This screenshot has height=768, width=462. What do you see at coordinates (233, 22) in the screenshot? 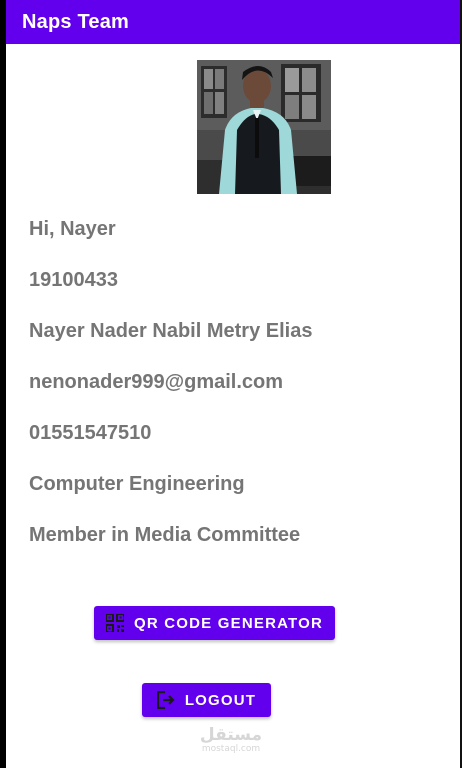
I see `app-bar: Naps Team` at bounding box center [233, 22].